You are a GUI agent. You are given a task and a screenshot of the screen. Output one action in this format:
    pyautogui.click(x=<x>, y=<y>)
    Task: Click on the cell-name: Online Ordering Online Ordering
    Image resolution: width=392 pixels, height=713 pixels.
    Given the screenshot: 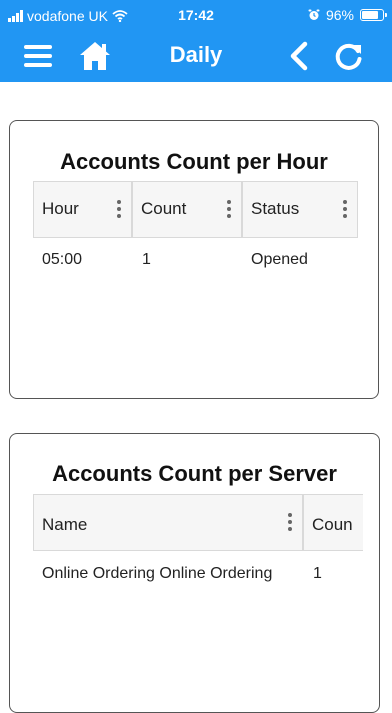 What is the action you would take?
    pyautogui.click(x=157, y=573)
    